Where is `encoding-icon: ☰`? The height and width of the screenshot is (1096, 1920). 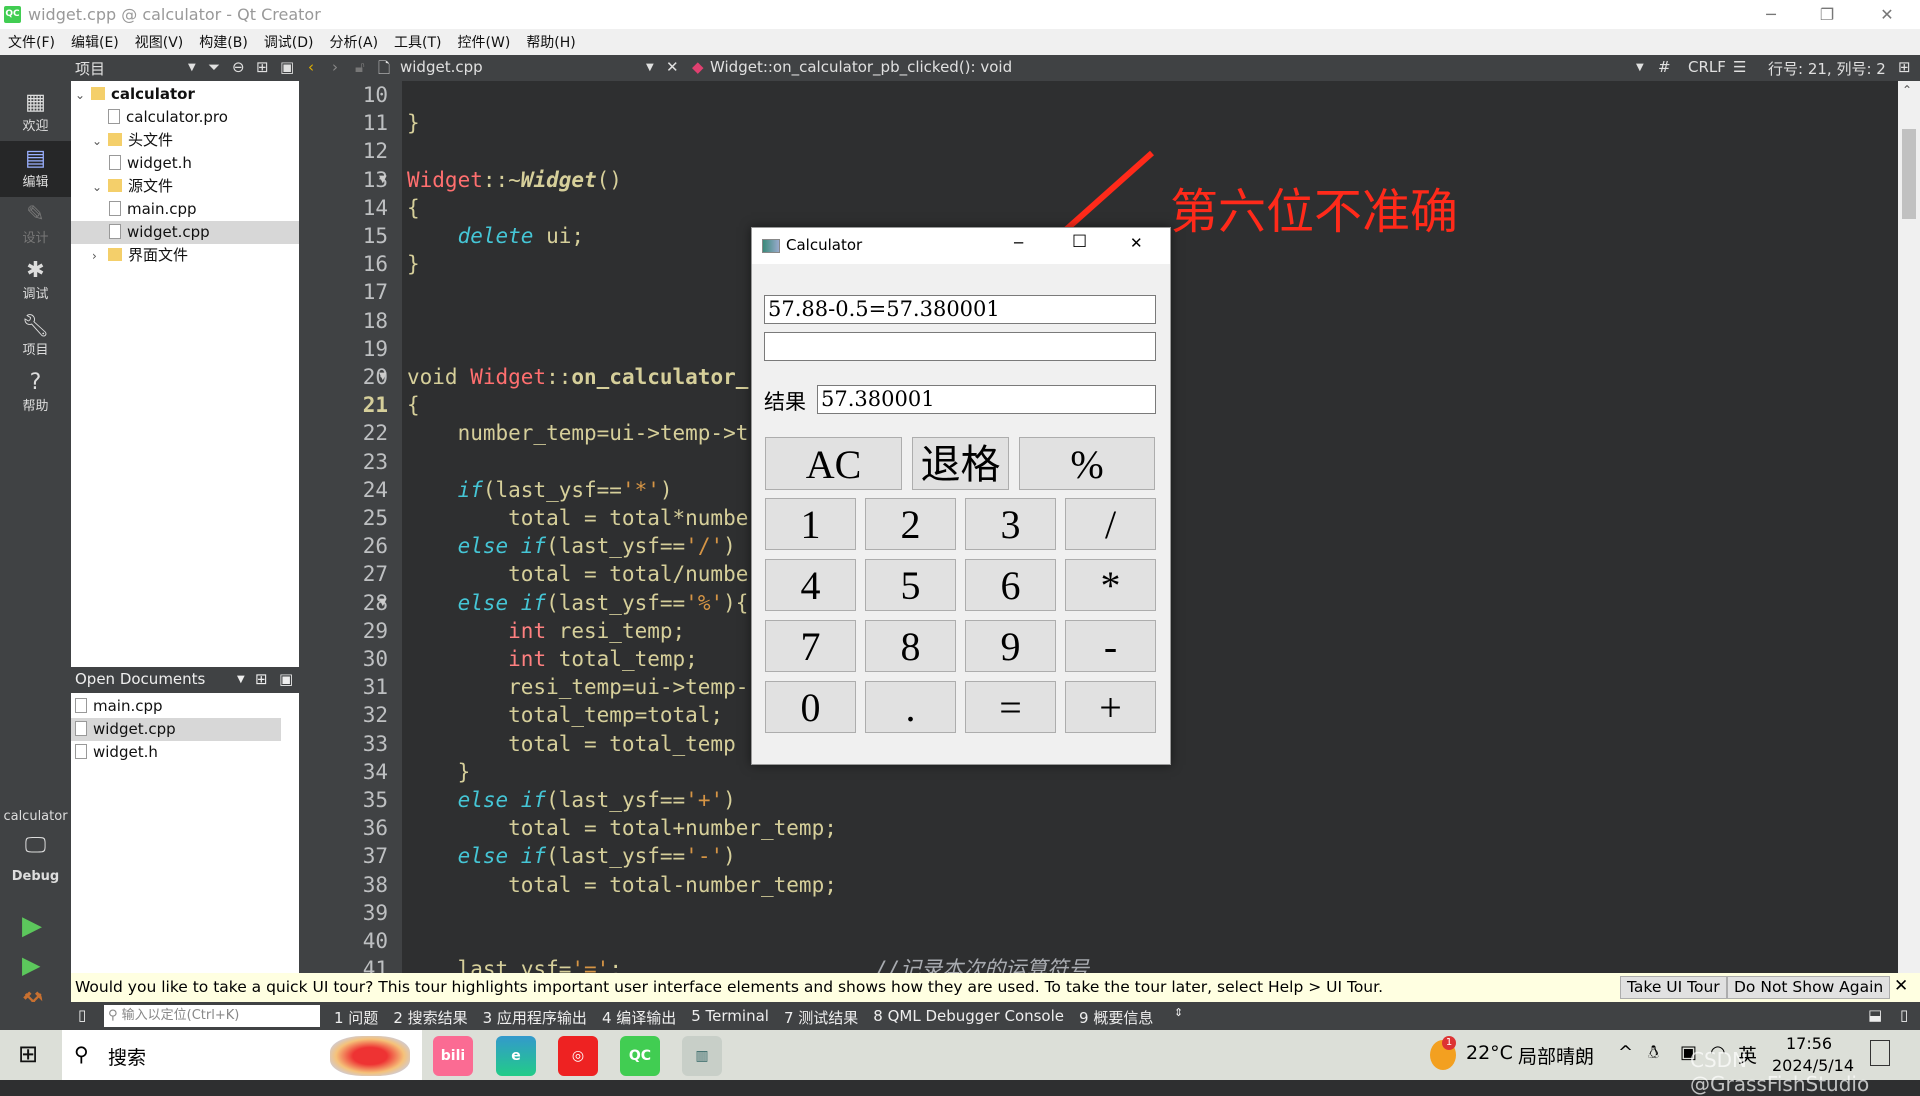 encoding-icon: ☰ is located at coordinates (1739, 67).